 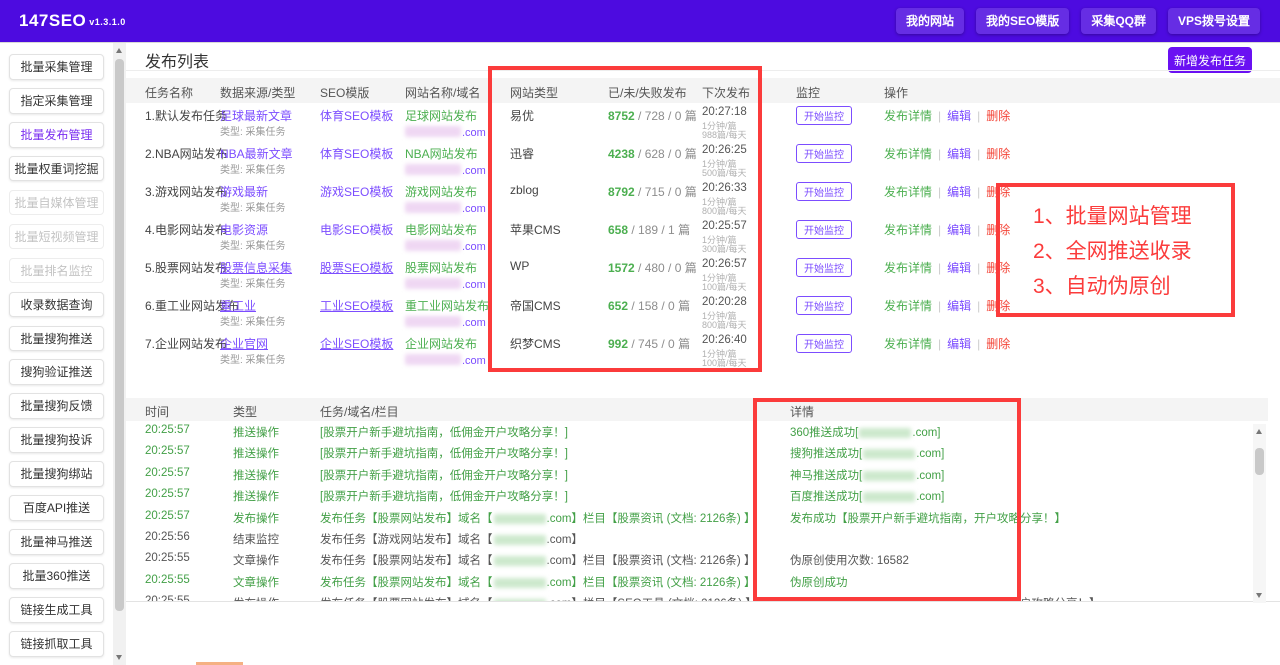 What do you see at coordinates (929, 21) in the screenshot?
I see `nav-button: 我的网站` at bounding box center [929, 21].